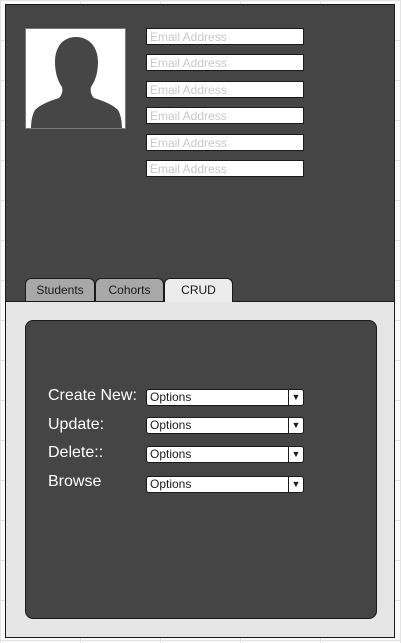 This screenshot has height=643, width=401. What do you see at coordinates (171, 454) in the screenshot?
I see `delete-selected: Options` at bounding box center [171, 454].